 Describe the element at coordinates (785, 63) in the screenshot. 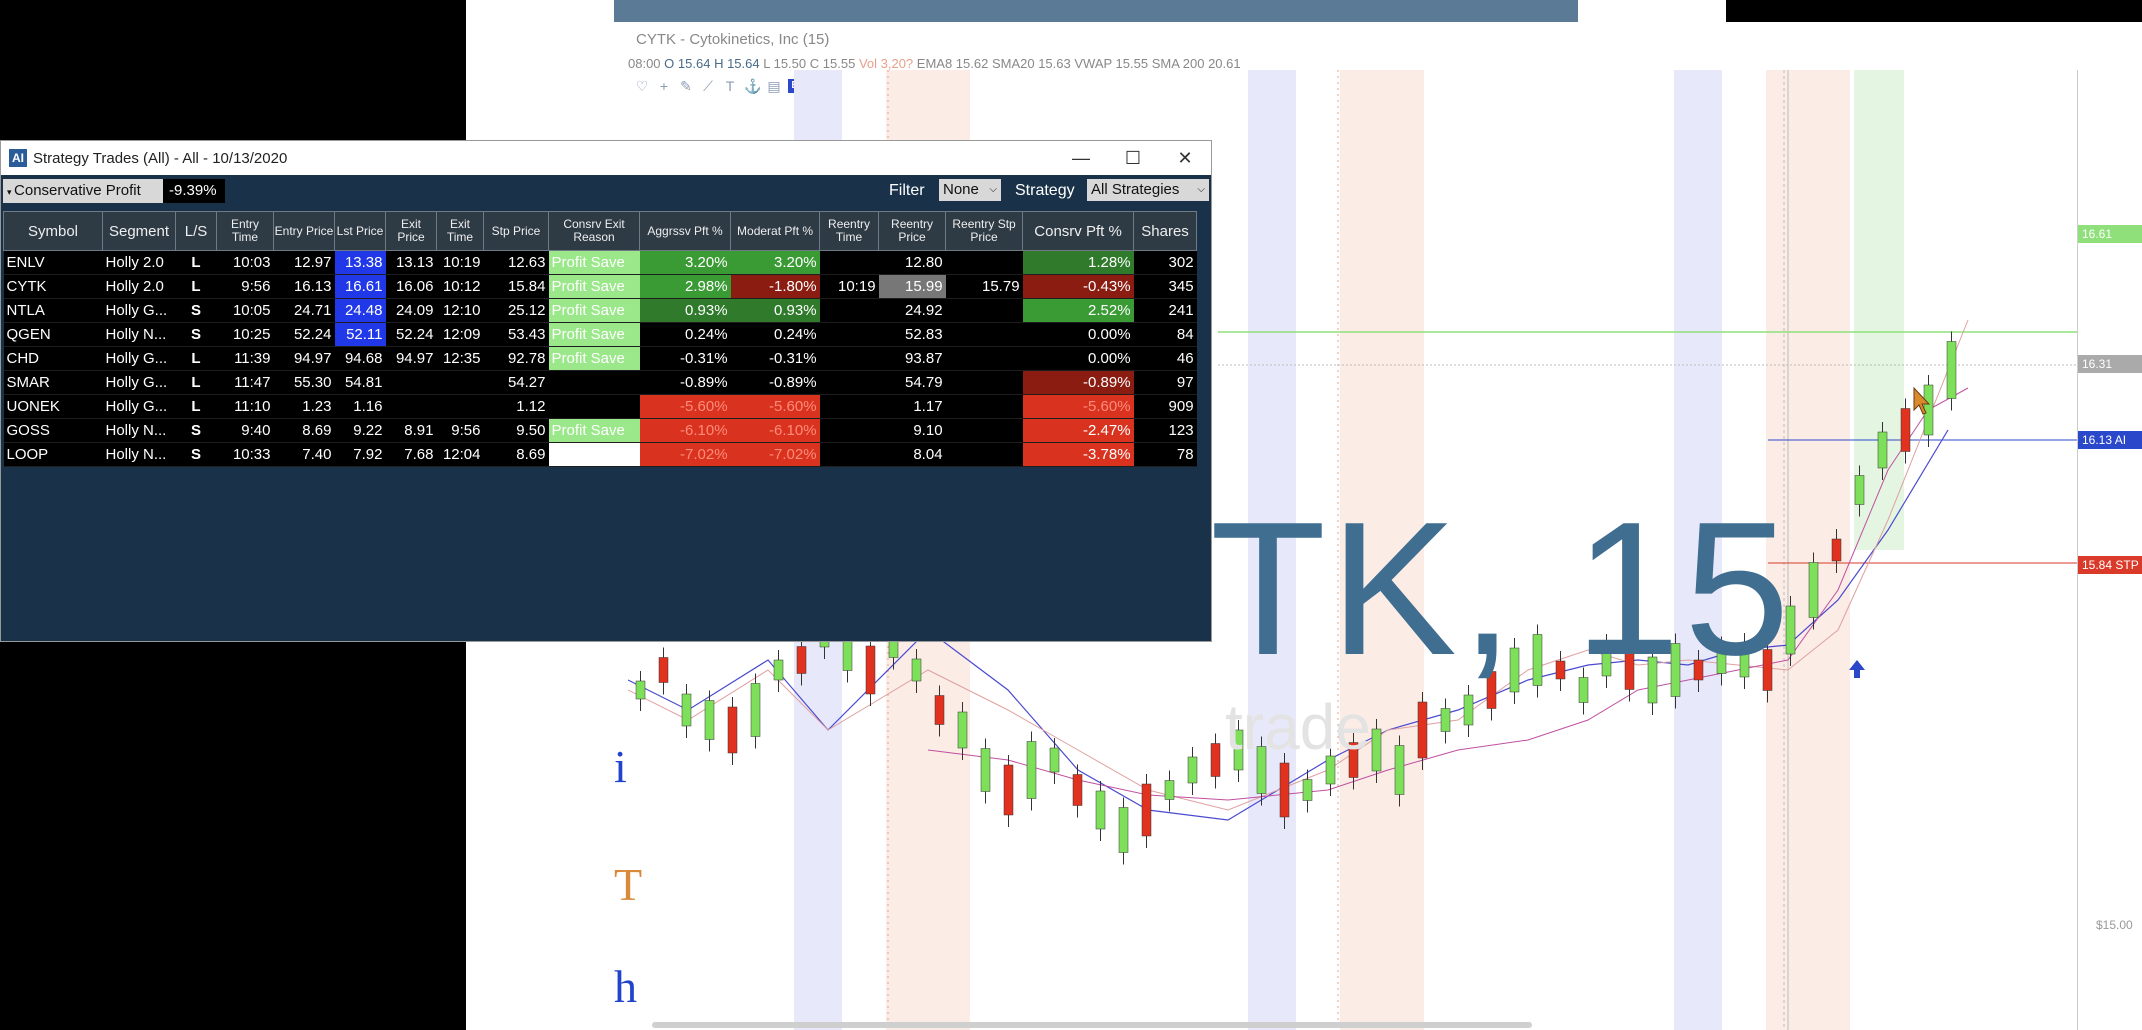

I see `ohlc-low: L 15.50` at that location.